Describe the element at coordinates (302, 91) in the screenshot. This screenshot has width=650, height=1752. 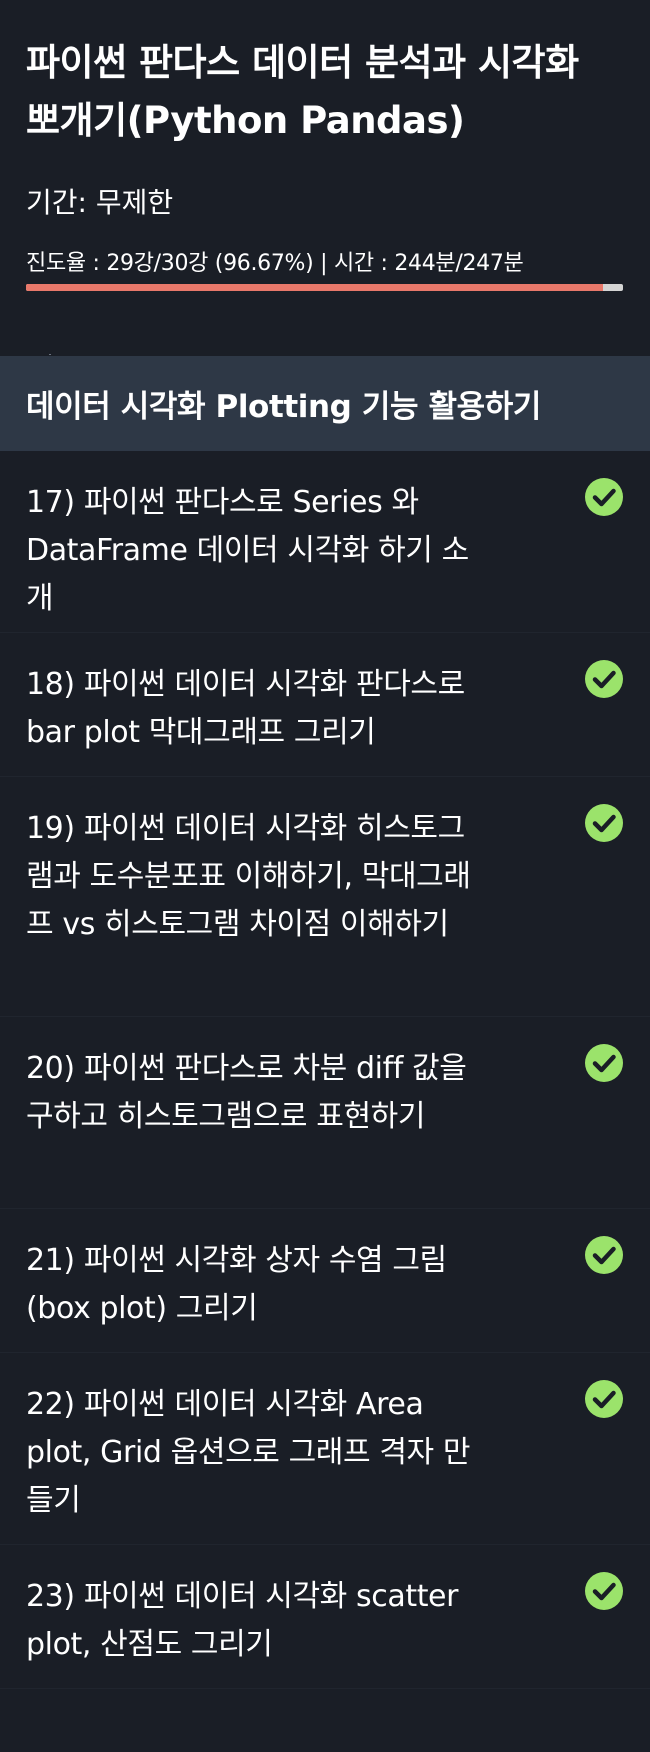
I see `course-title: 파이썬 판다스 데이터 분석과 시각화 뽀개기(Python Pandas)` at that location.